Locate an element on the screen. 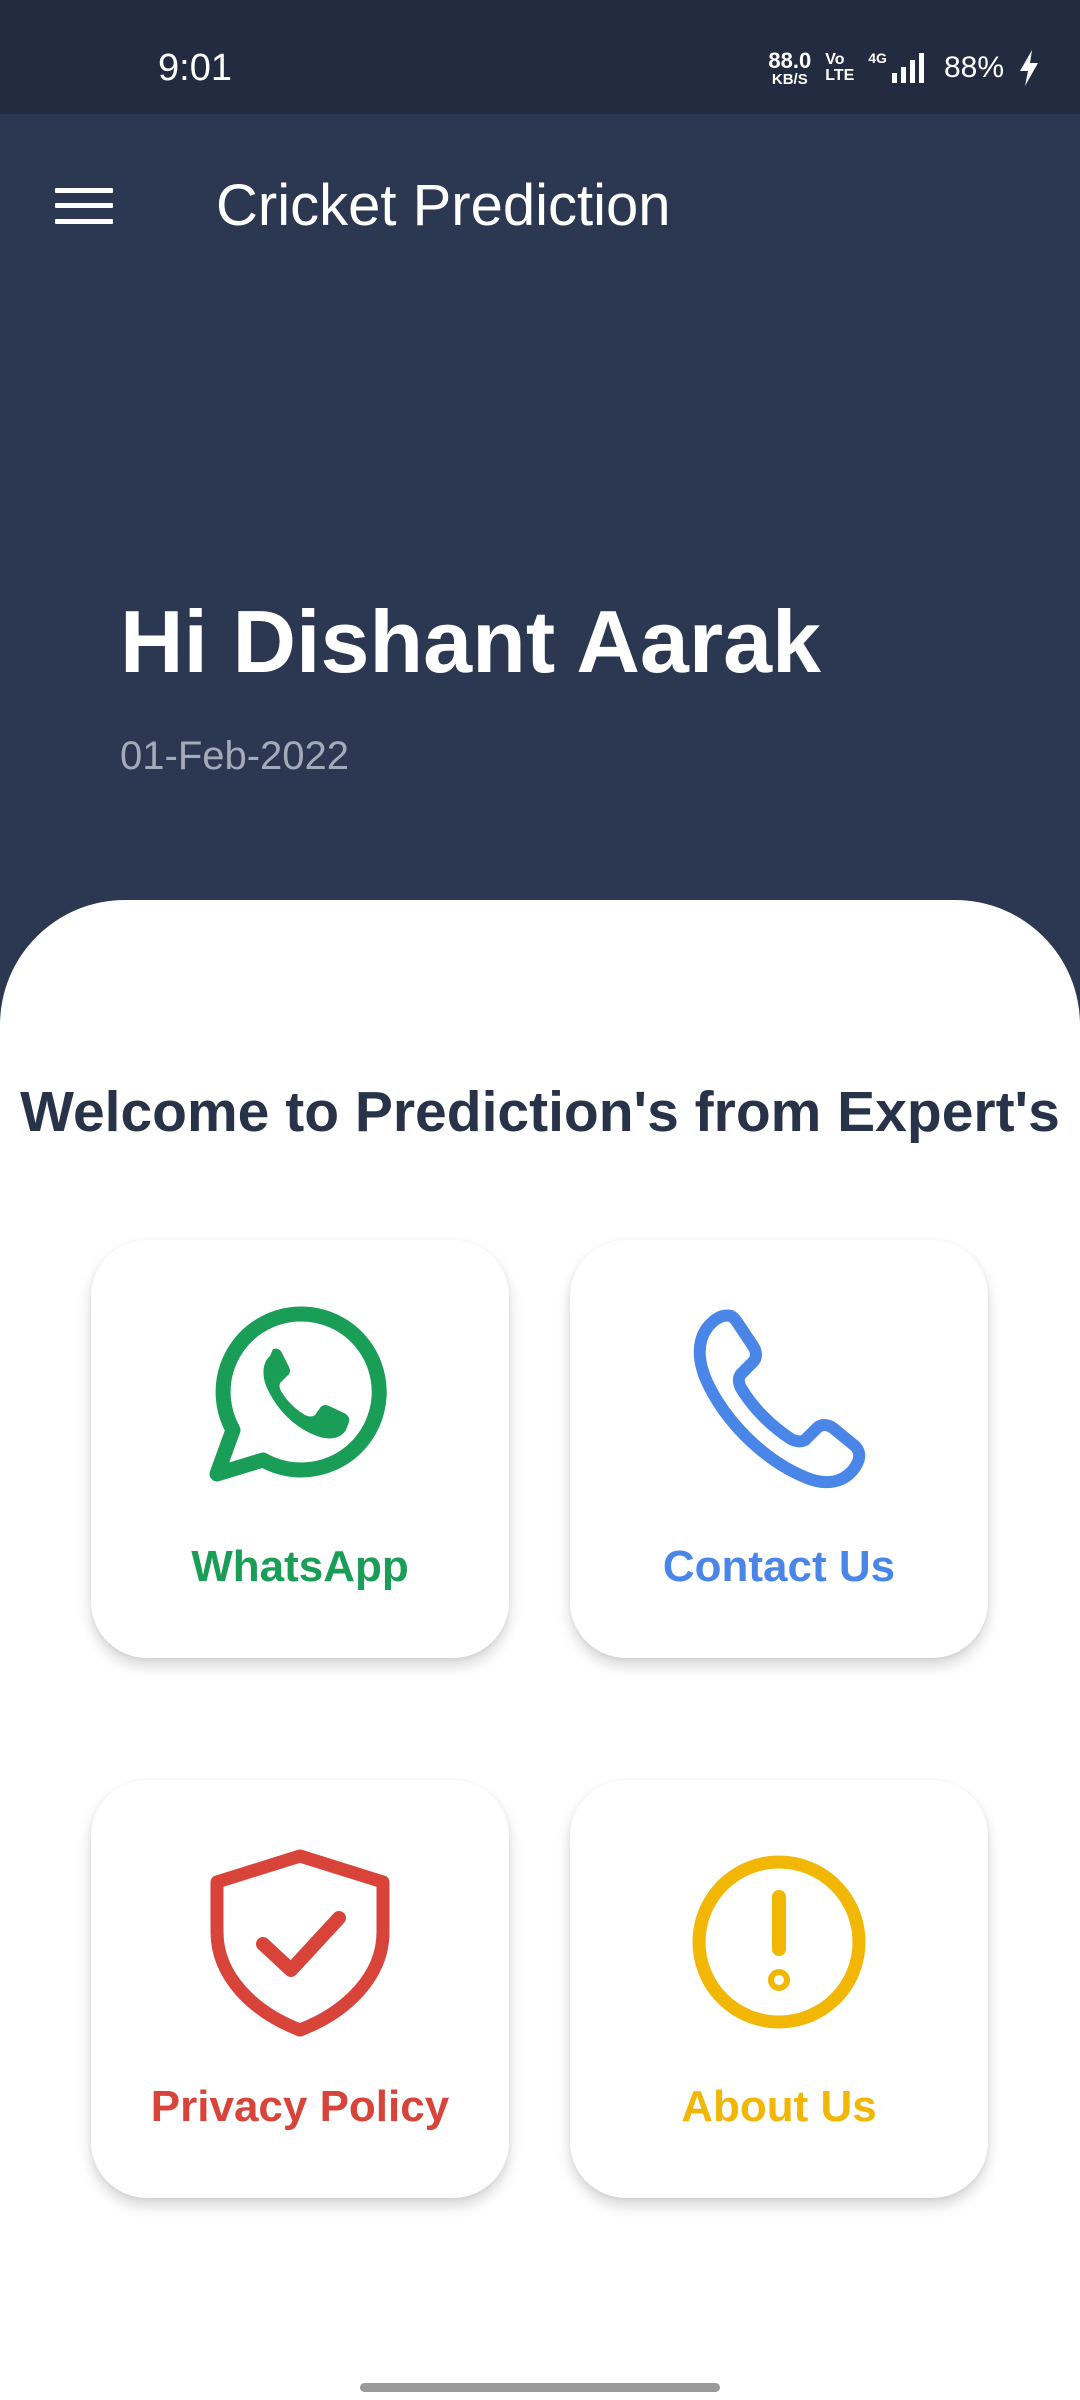  menu-button is located at coordinates (84, 206).